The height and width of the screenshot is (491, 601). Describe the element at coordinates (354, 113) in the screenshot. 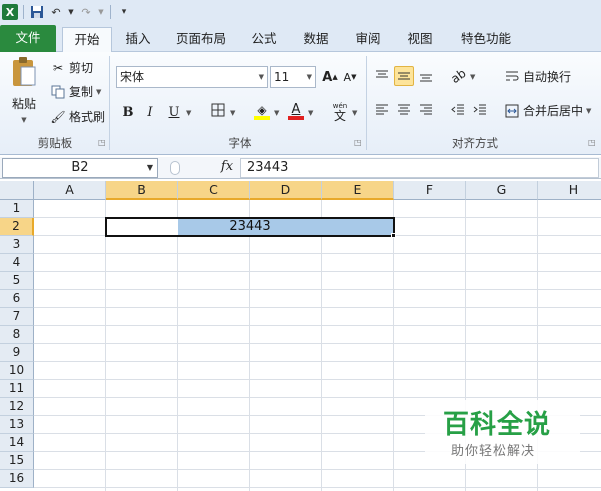

I see `phonetic-dropdown-icon: ▼` at that location.